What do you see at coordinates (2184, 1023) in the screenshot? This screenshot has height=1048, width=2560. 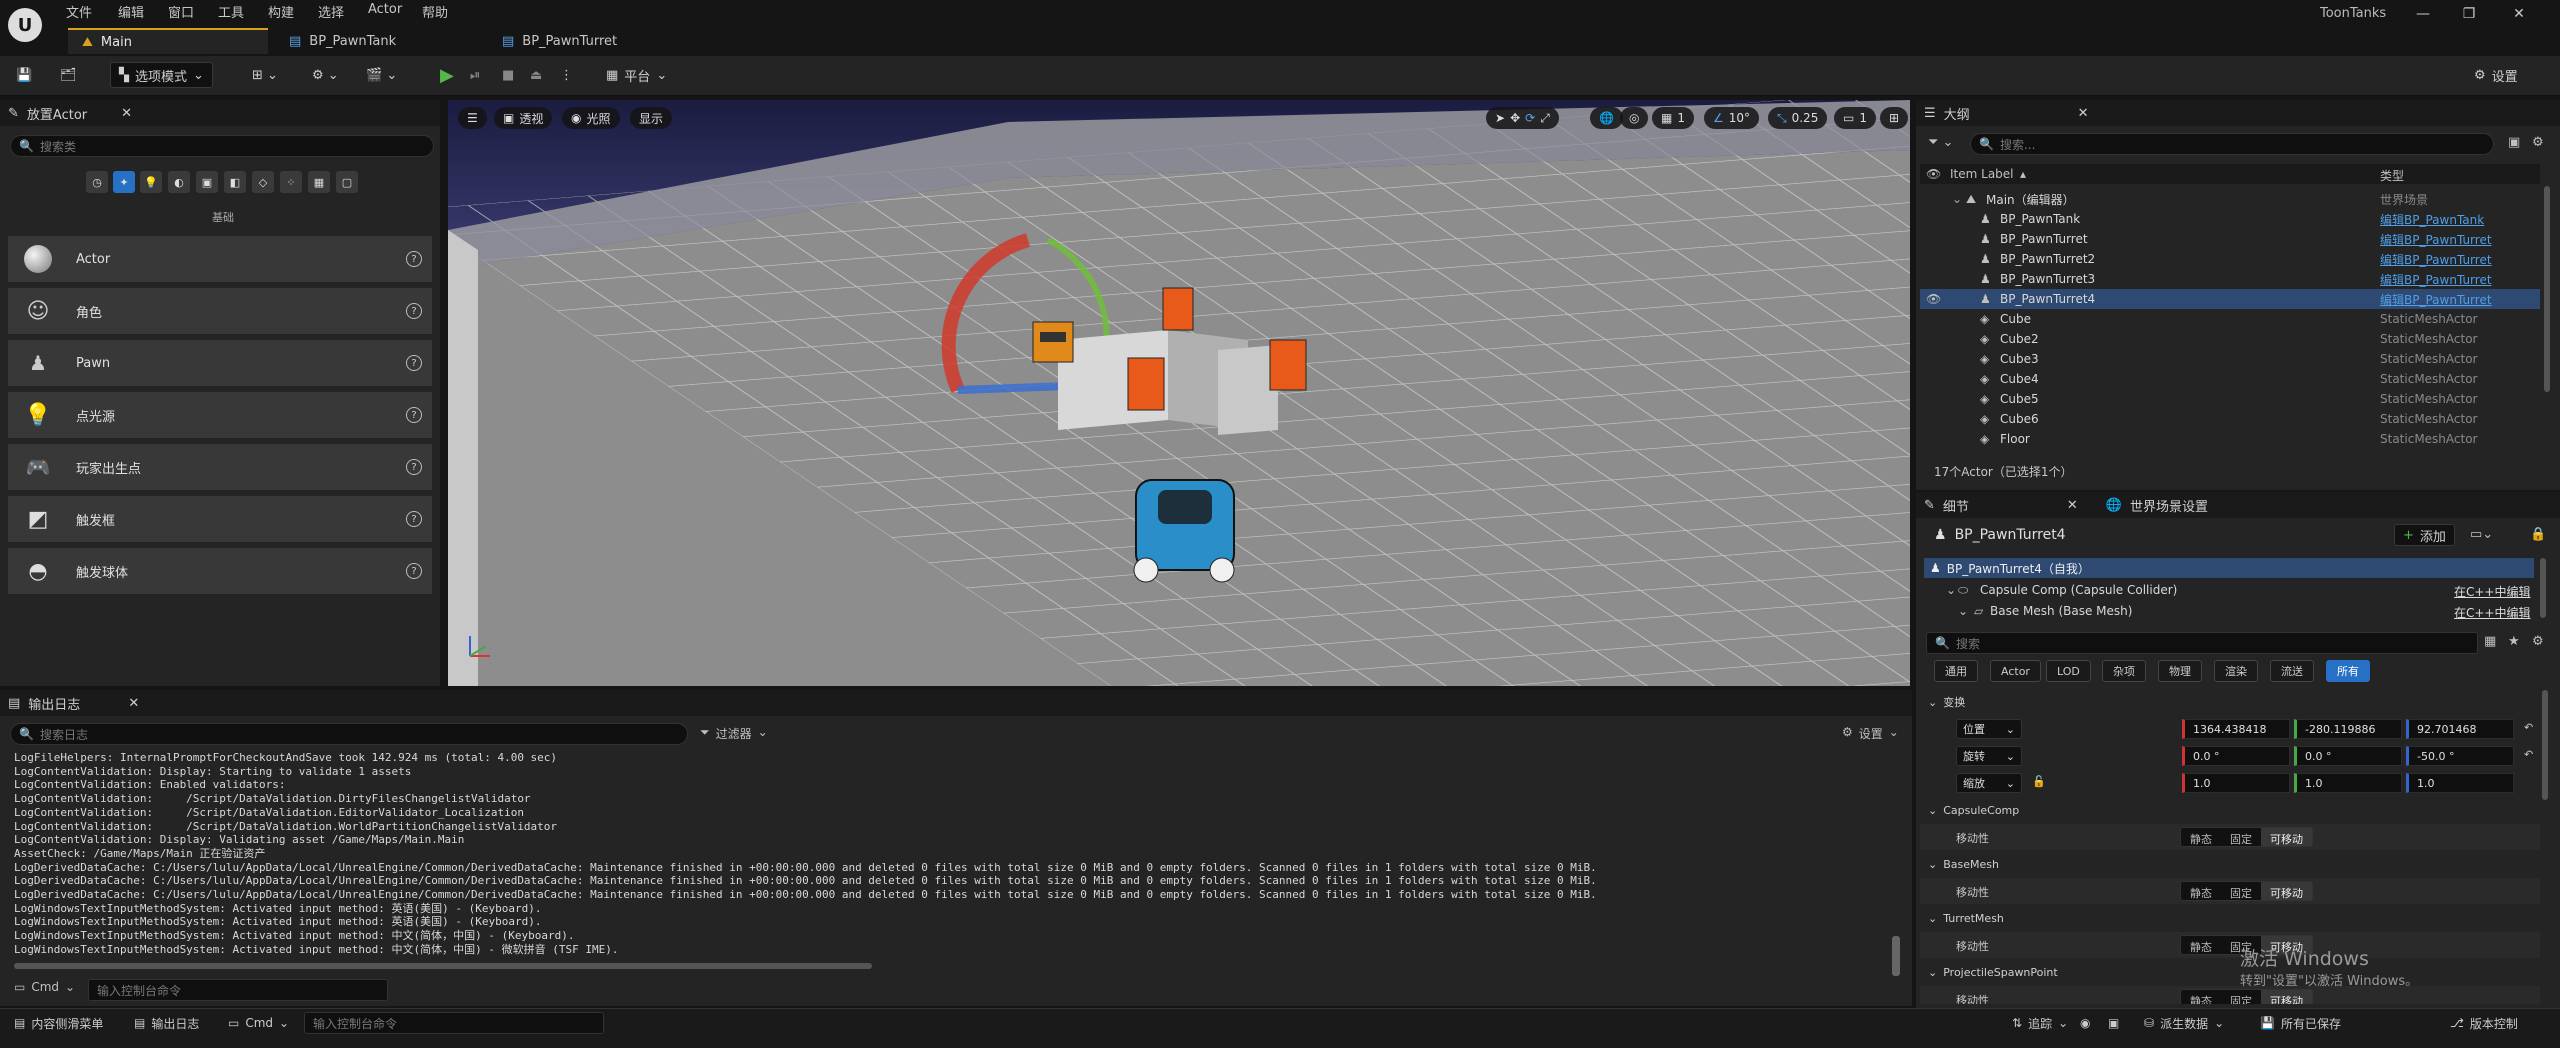 I see `derived-data-button: ⛁ 派生数据 ⌄` at bounding box center [2184, 1023].